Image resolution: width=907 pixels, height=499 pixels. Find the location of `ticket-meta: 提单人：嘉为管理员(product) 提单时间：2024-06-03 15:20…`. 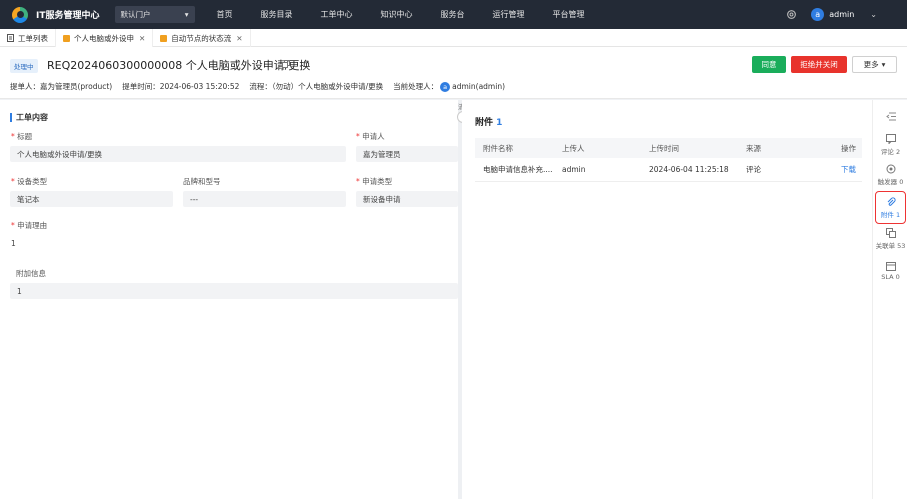

ticket-meta: 提单人：嘉为管理员(product) 提单时间：2024-06-03 15:20… is located at coordinates (262, 86).